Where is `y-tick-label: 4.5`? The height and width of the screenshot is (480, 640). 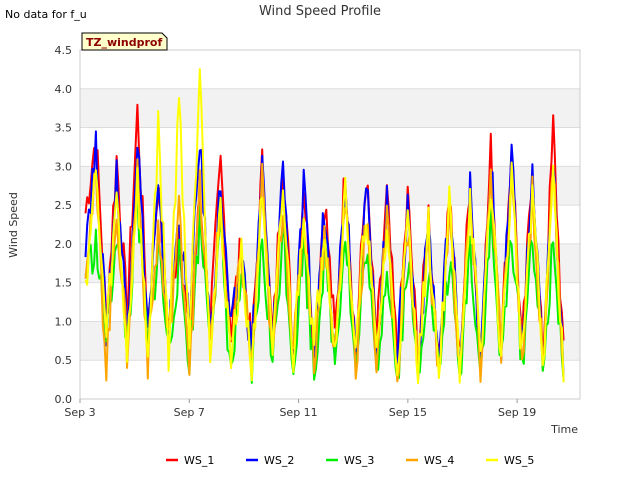
y-tick-label: 4.5 is located at coordinates (64, 50).